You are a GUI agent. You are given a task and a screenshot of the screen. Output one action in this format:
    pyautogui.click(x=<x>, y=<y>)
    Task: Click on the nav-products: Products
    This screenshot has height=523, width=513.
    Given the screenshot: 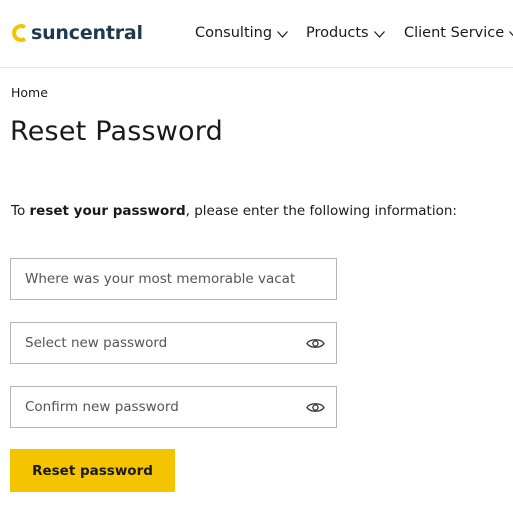 What is the action you would take?
    pyautogui.click(x=345, y=33)
    